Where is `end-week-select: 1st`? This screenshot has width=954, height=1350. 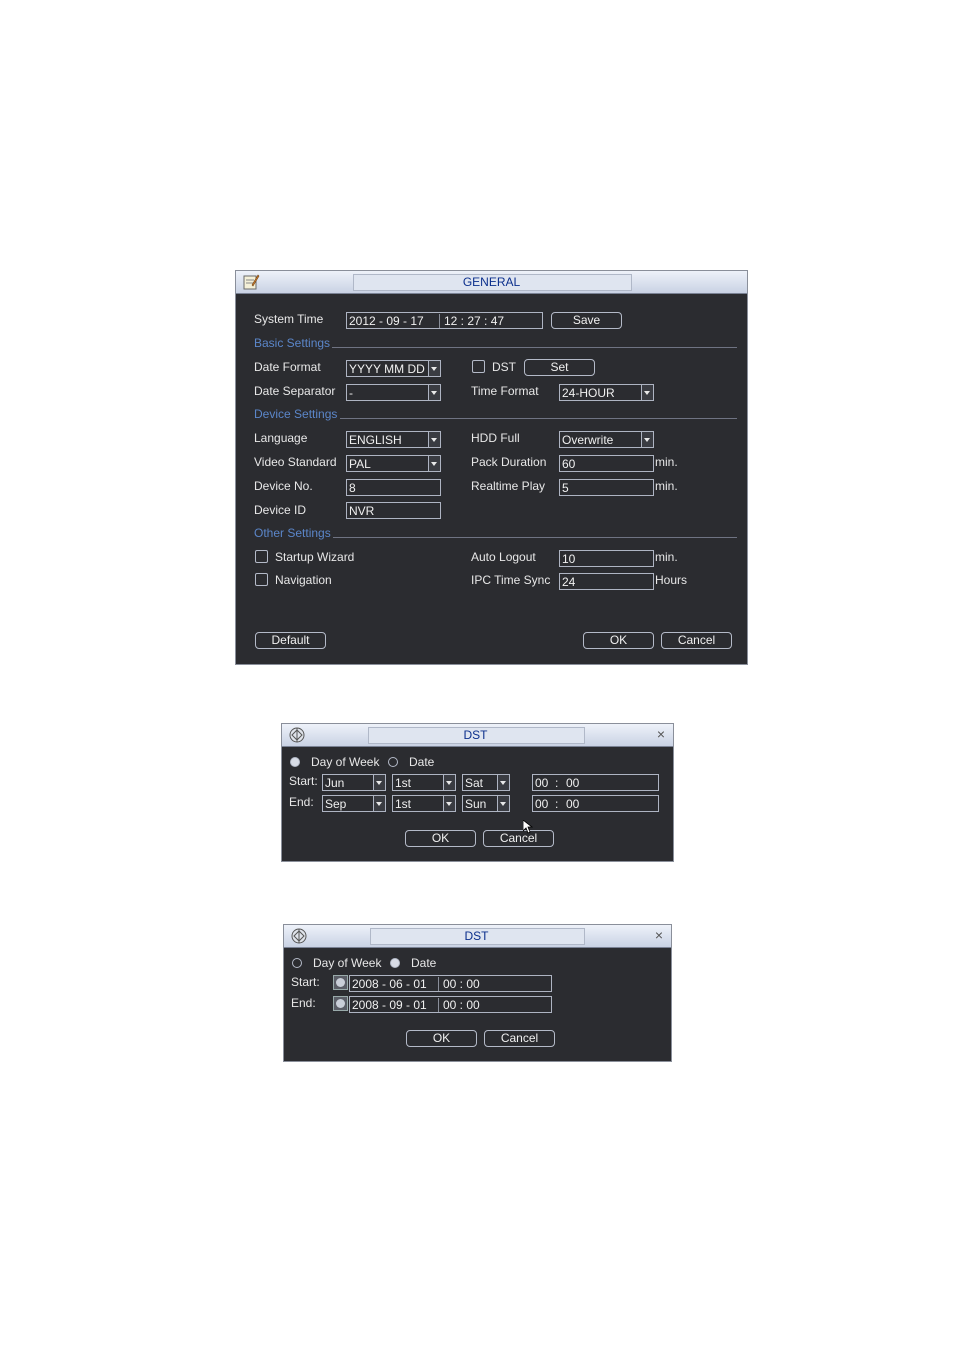 end-week-select: 1st is located at coordinates (424, 803).